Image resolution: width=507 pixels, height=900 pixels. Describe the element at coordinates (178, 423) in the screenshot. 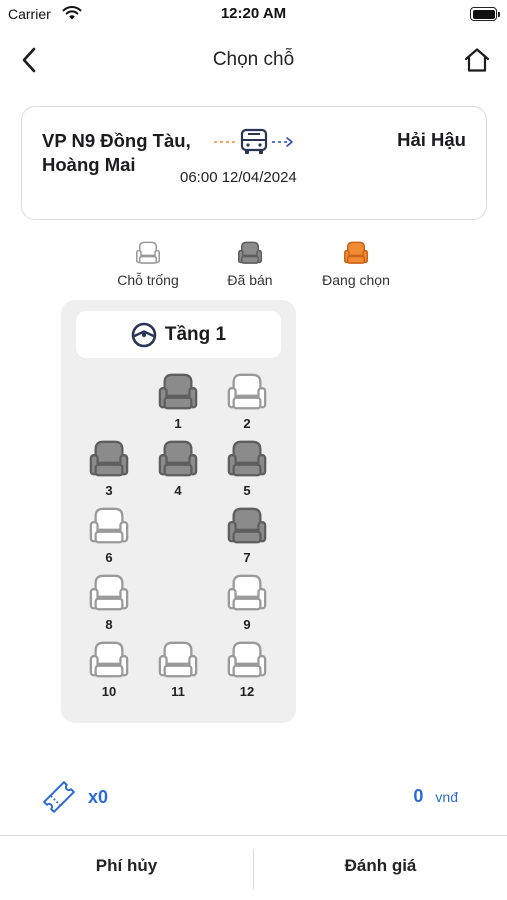

I see `seat-number: 1` at that location.